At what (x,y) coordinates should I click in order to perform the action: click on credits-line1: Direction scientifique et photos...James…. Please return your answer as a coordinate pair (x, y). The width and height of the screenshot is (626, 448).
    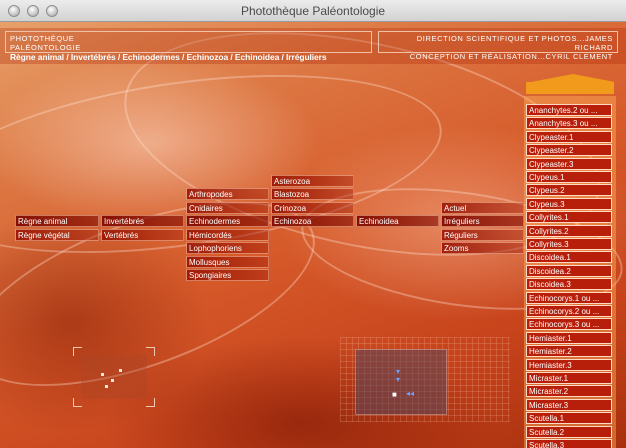
    Looking at the image, I should click on (514, 43).